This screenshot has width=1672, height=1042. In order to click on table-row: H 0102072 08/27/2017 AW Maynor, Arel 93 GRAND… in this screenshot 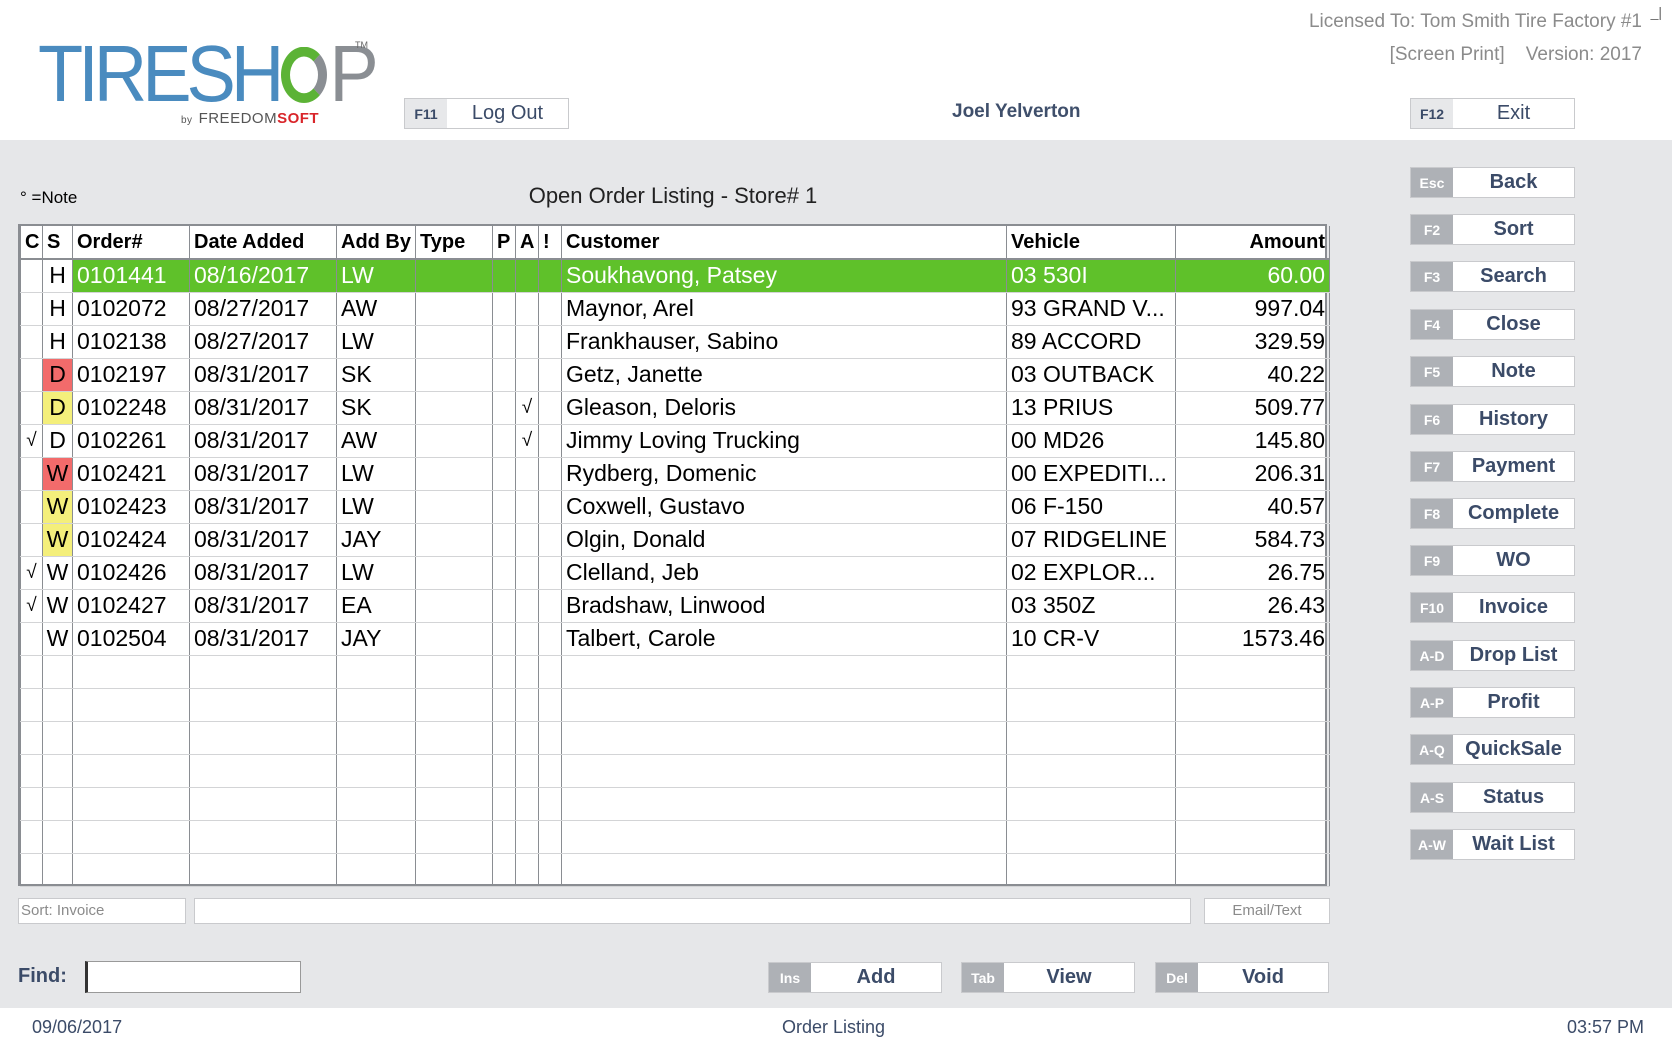, I will do `click(675, 309)`.